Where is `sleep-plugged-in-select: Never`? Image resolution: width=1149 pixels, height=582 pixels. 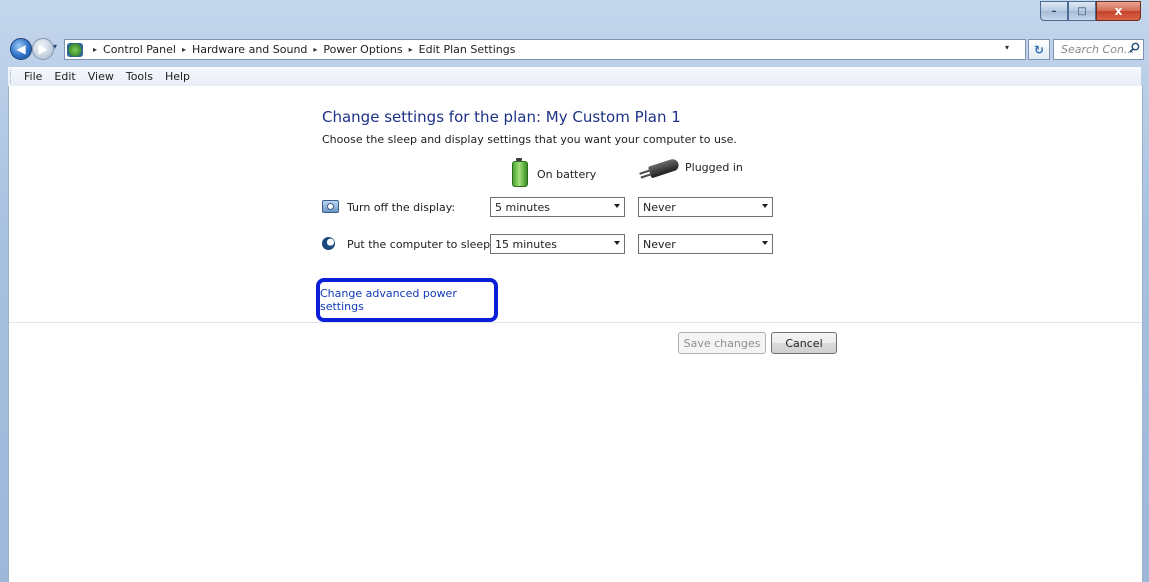
sleep-plugged-in-select: Never is located at coordinates (705, 244).